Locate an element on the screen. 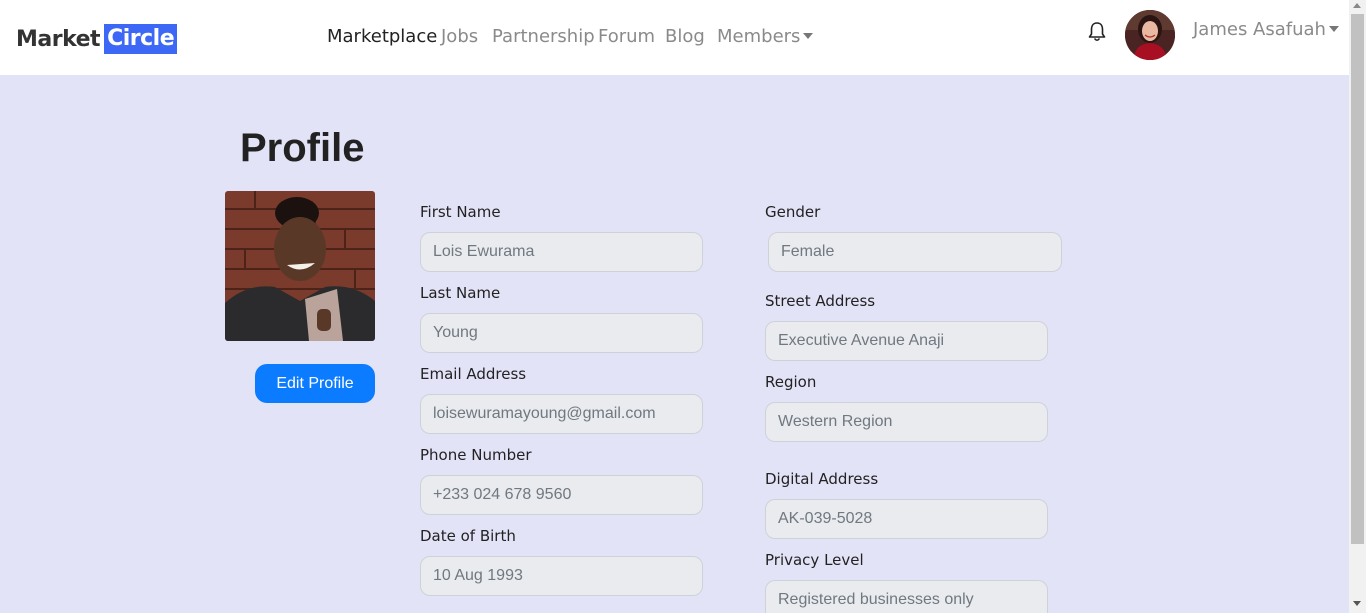  digital-address-label: Digital Address is located at coordinates (822, 479).